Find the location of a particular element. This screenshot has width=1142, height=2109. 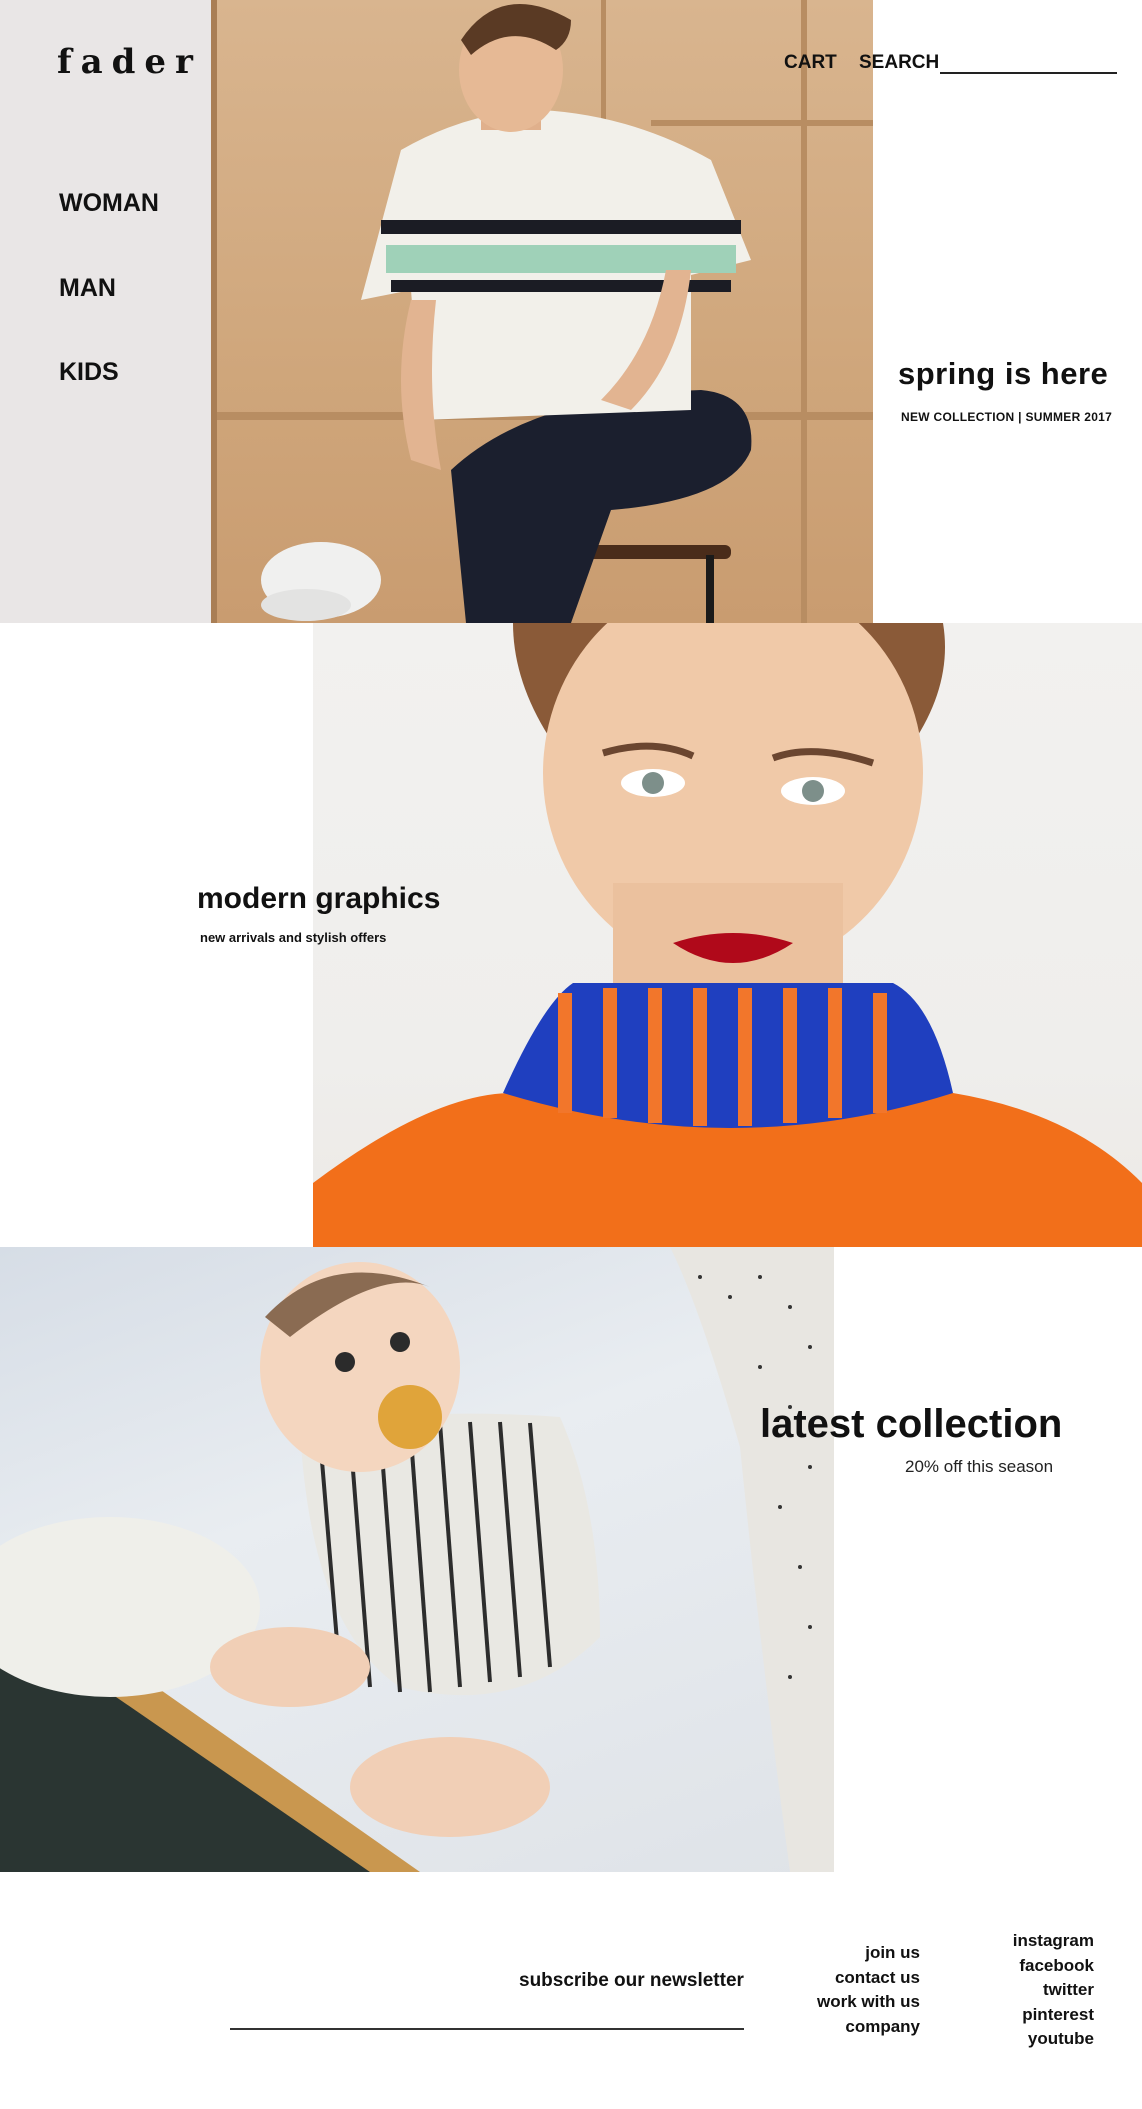

section-subtitle-modern-graphics: new arrivals and stylish offers is located at coordinates (293, 937).